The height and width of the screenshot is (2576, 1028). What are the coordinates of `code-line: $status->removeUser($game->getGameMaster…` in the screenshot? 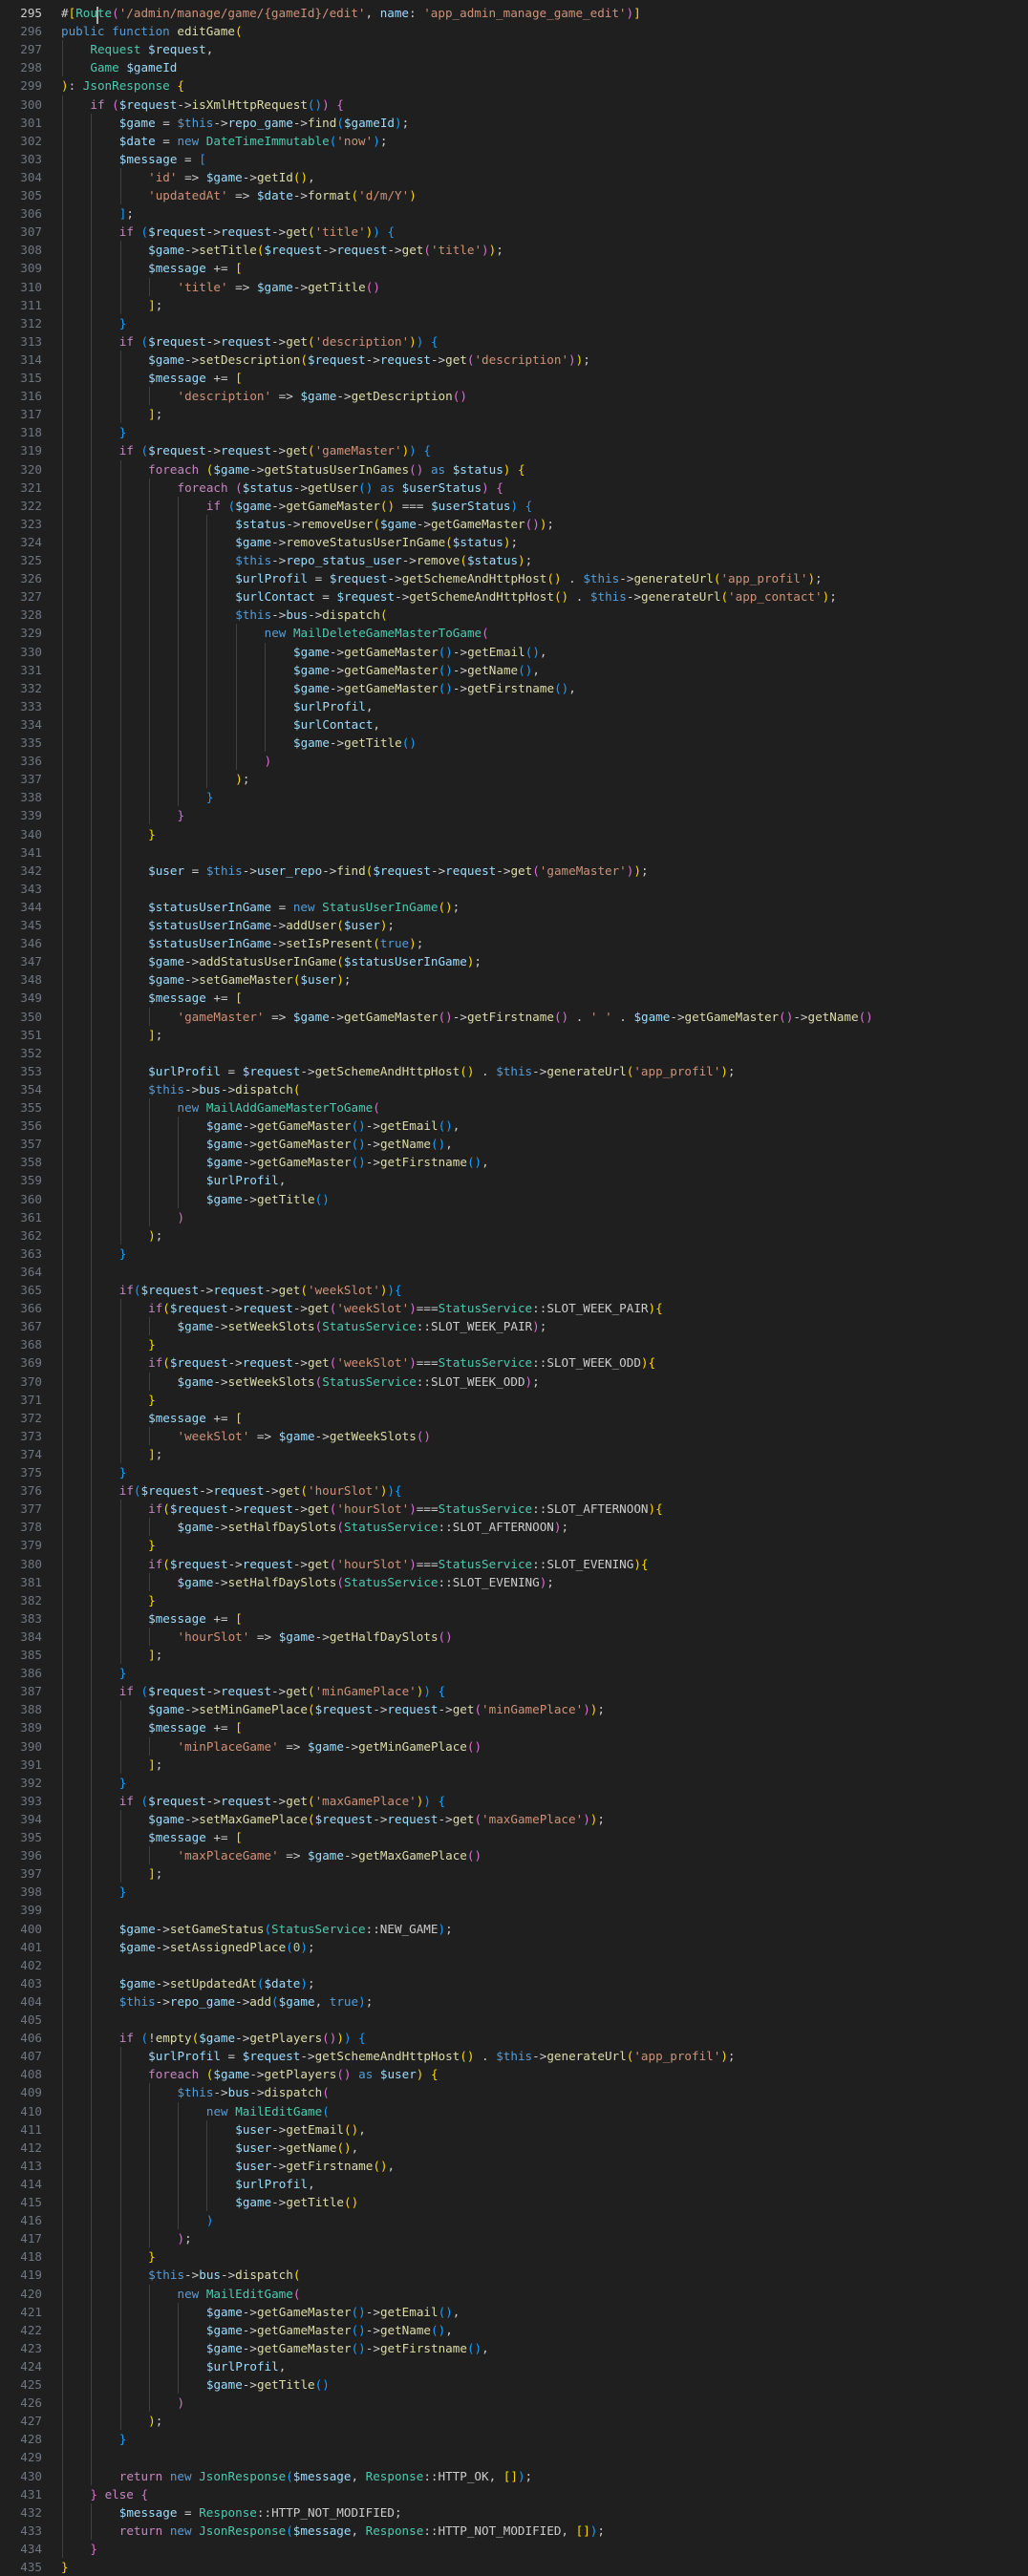 It's located at (542, 524).